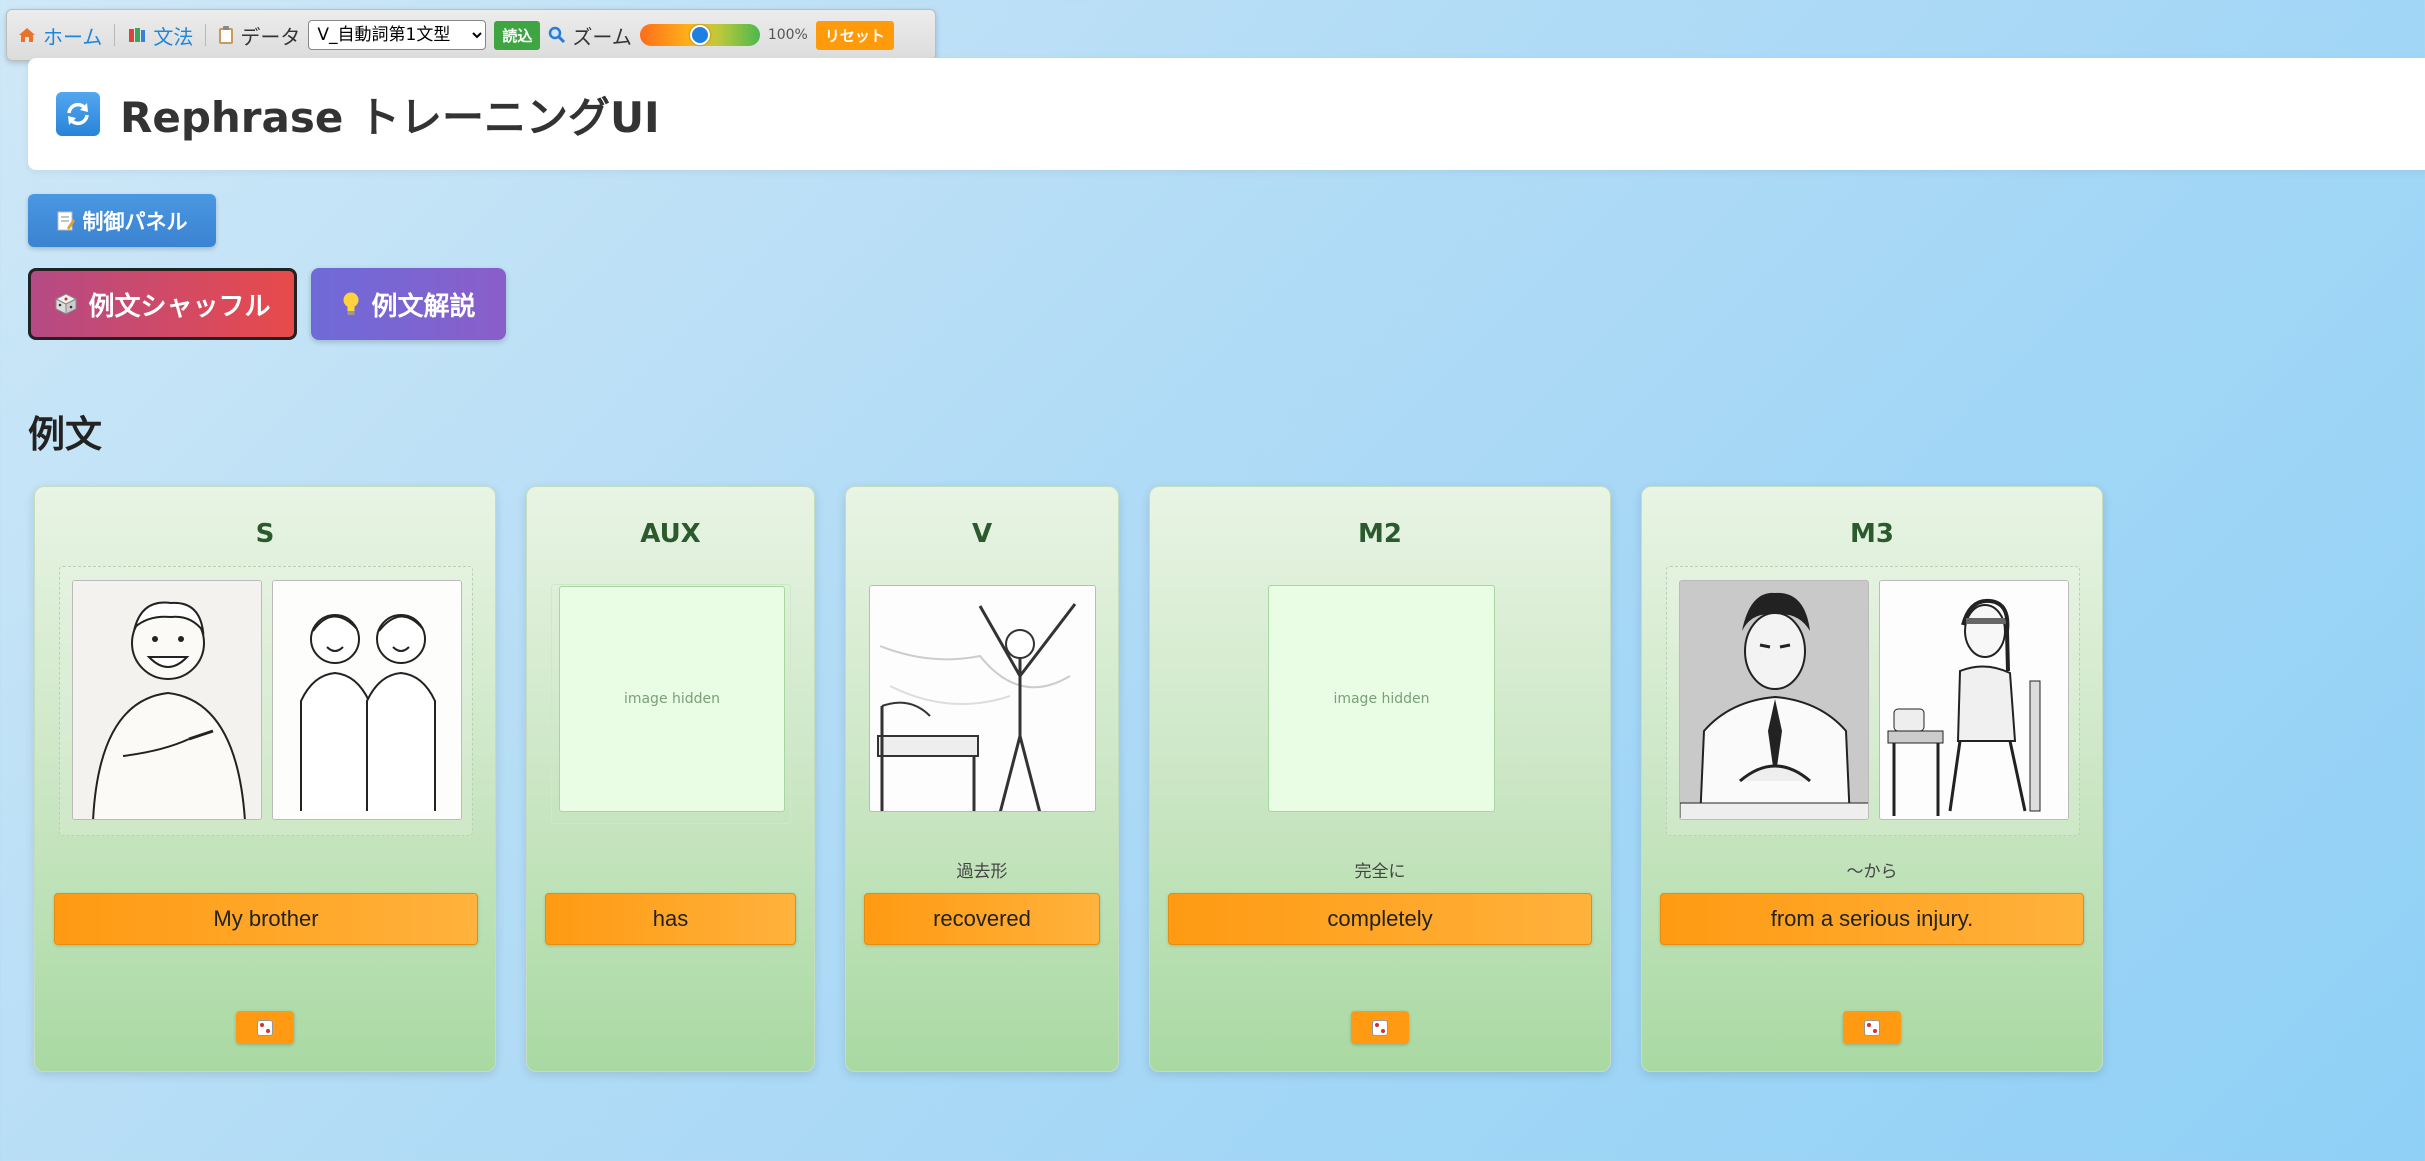 This screenshot has width=2425, height=1161. I want to click on home-link: ホーム, so click(59, 35).